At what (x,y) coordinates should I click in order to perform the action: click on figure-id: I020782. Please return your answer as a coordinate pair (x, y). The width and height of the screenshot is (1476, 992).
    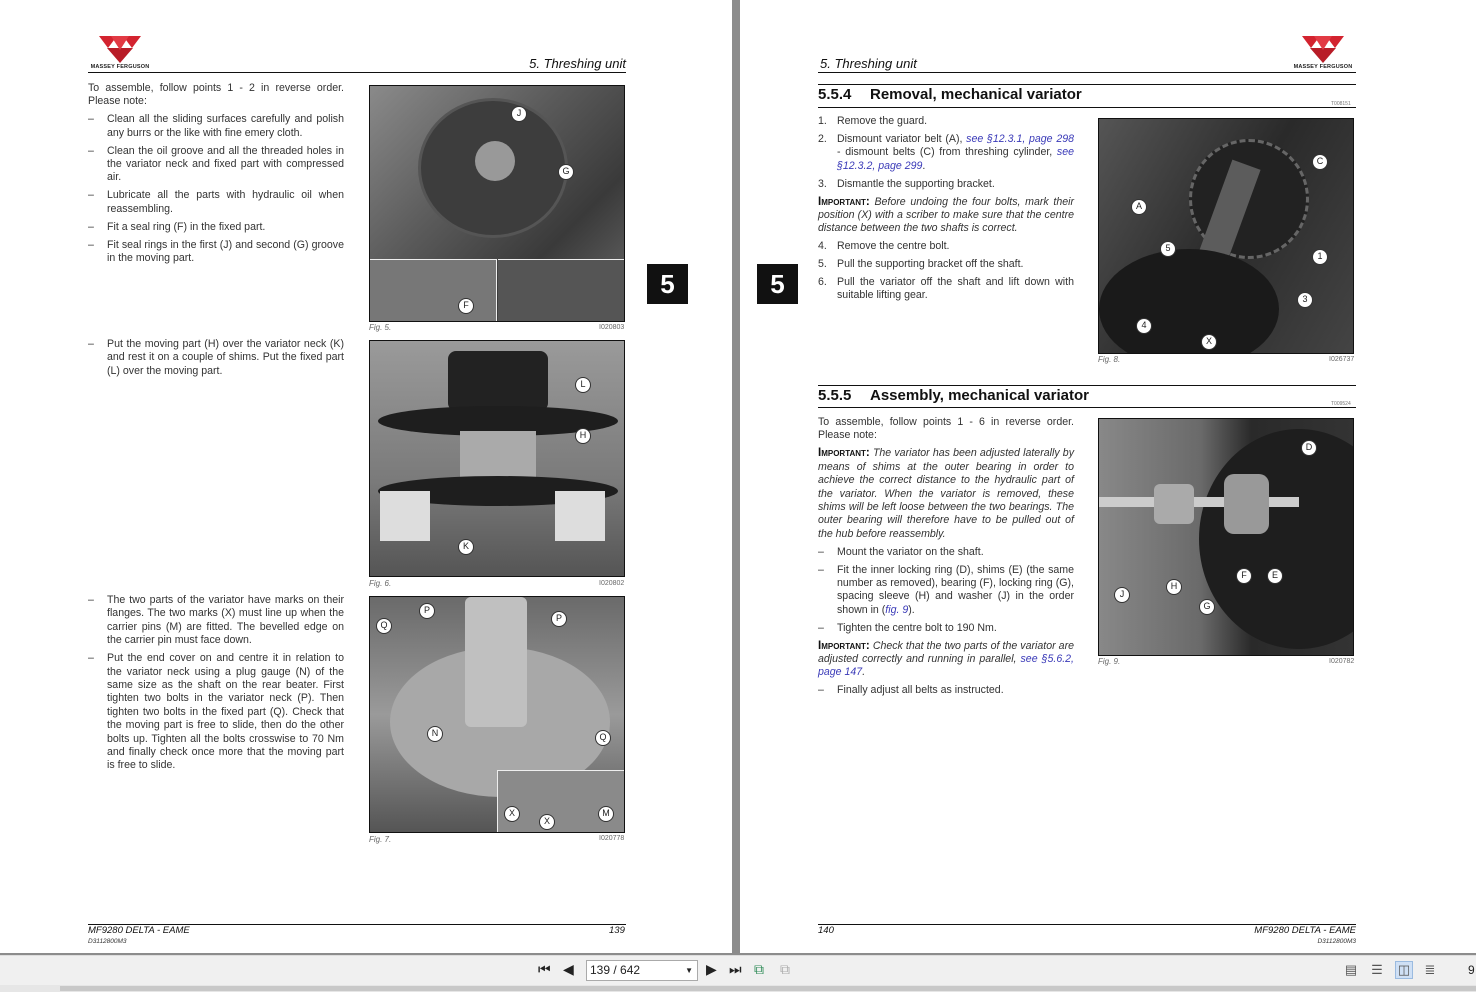
    Looking at the image, I should click on (1342, 661).